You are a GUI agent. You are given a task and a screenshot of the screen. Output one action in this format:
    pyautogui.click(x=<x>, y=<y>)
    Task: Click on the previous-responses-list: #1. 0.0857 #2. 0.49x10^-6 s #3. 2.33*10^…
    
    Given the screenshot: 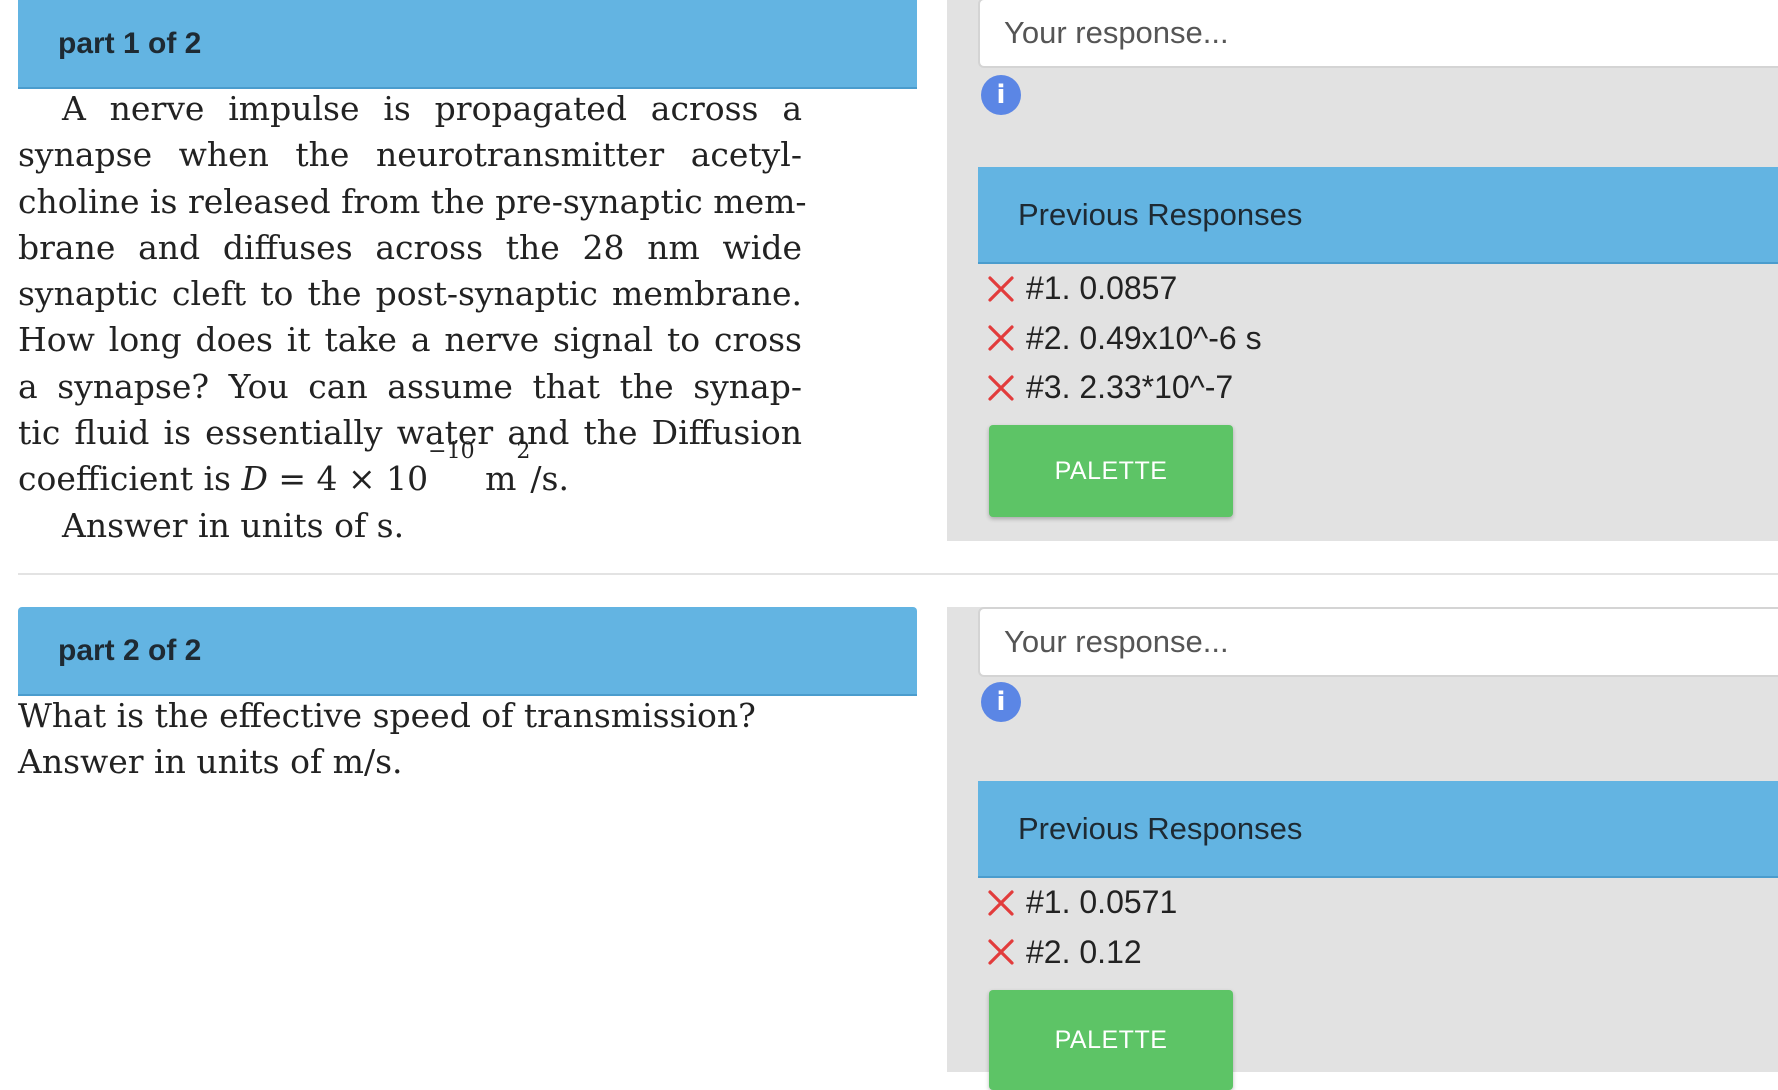 What is the action you would take?
    pyautogui.click(x=1124, y=338)
    